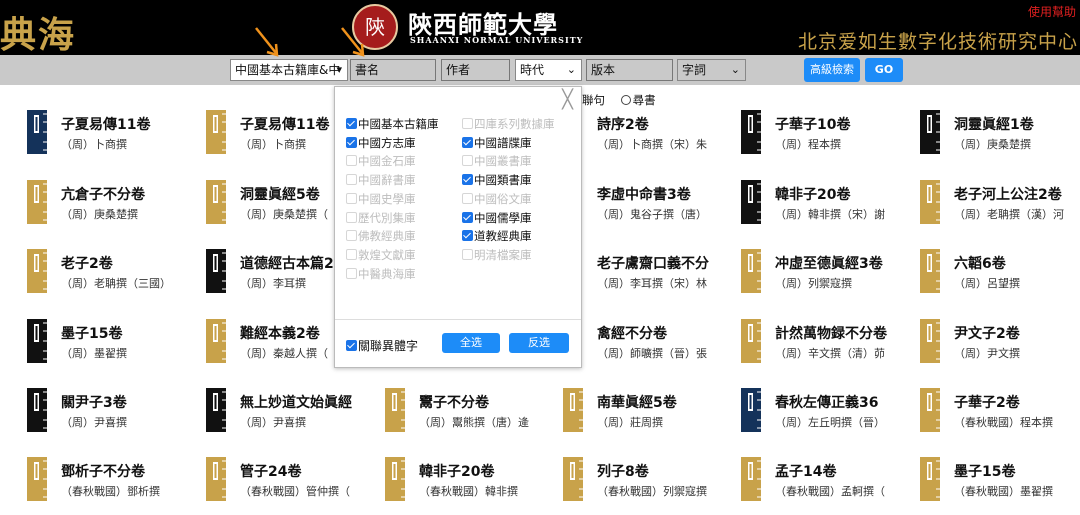 This screenshot has height=515, width=1080. What do you see at coordinates (291, 482) in the screenshot?
I see `book-item: 管子24卷 （春秋戰國）管仲撰（` at bounding box center [291, 482].